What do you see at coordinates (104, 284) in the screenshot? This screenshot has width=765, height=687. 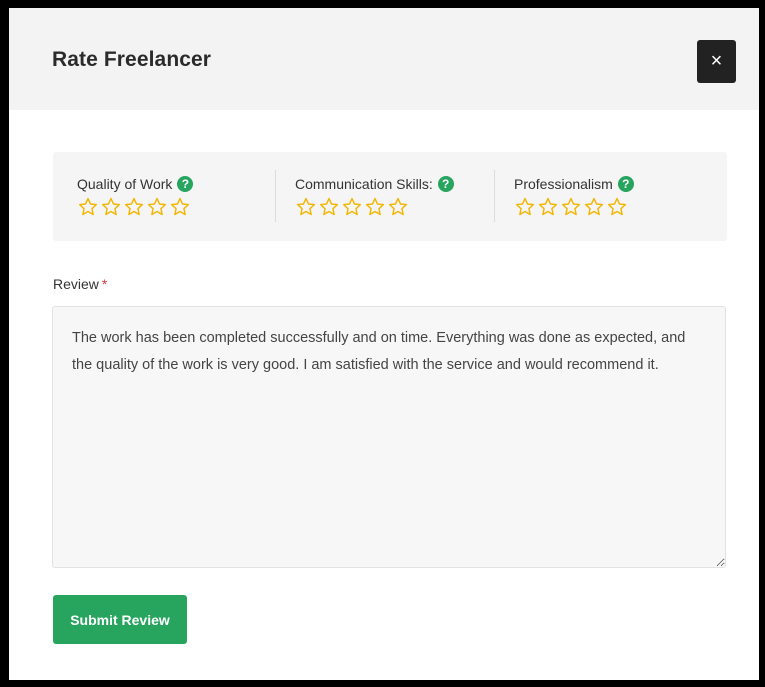 I see `required-mark: *` at bounding box center [104, 284].